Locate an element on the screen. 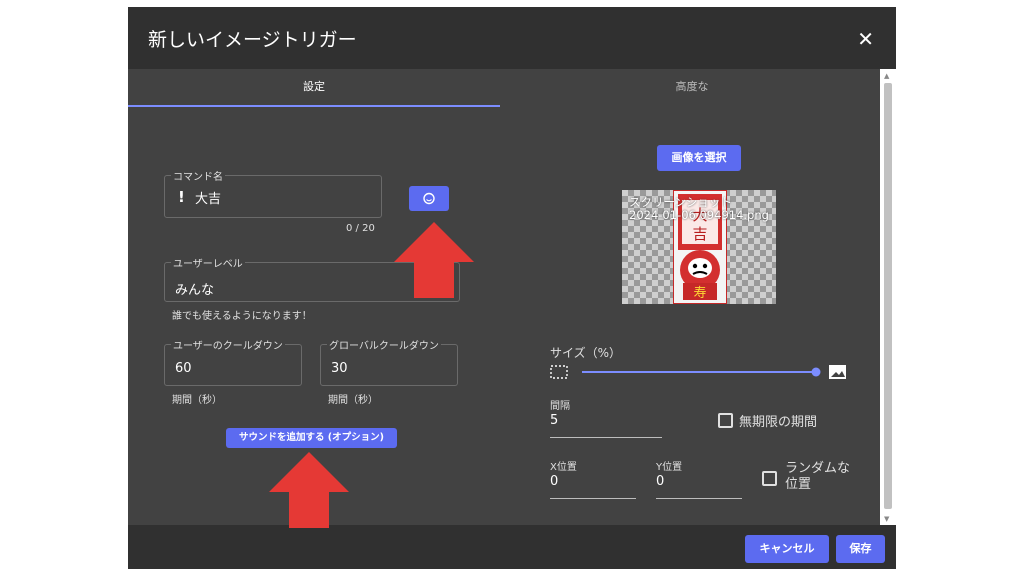  tab-settings: 設定 is located at coordinates (314, 88).